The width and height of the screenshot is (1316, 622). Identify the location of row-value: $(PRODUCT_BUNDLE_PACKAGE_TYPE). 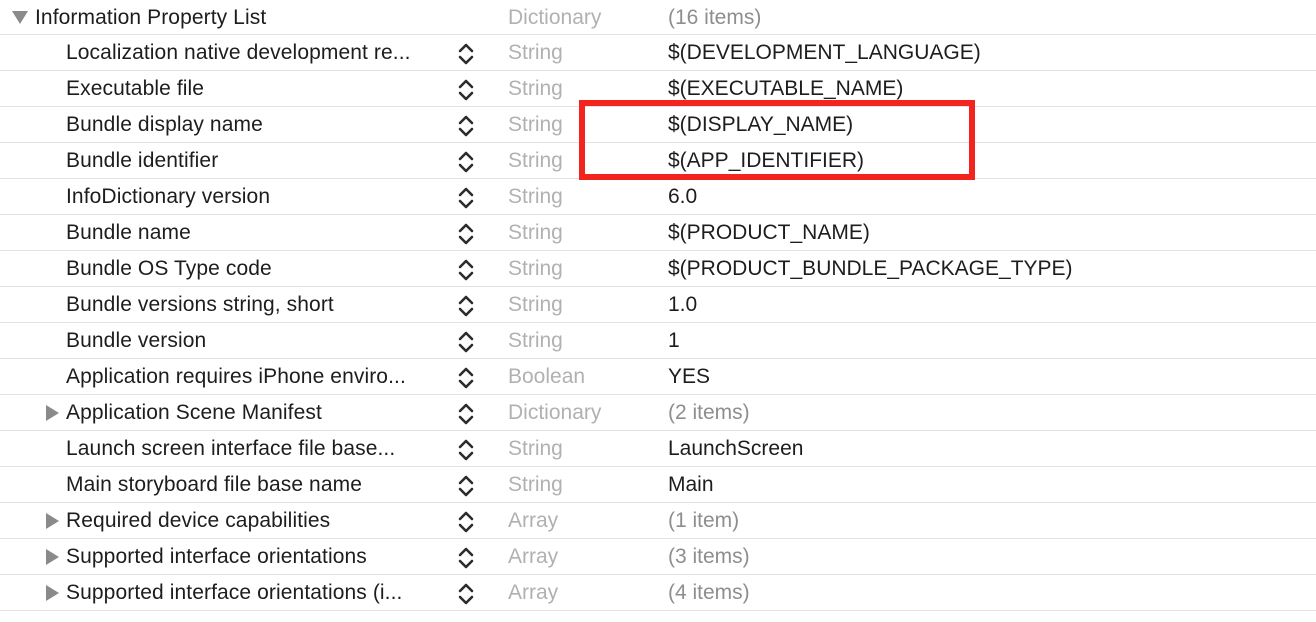
(988, 269).